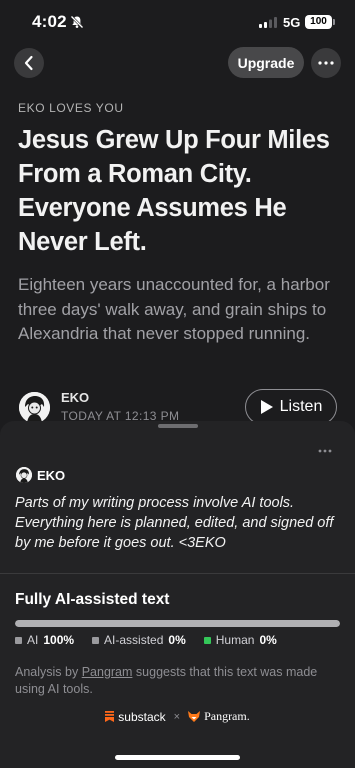  Describe the element at coordinates (33, 640) in the screenshot. I see `legend-label-ai: AI` at that location.